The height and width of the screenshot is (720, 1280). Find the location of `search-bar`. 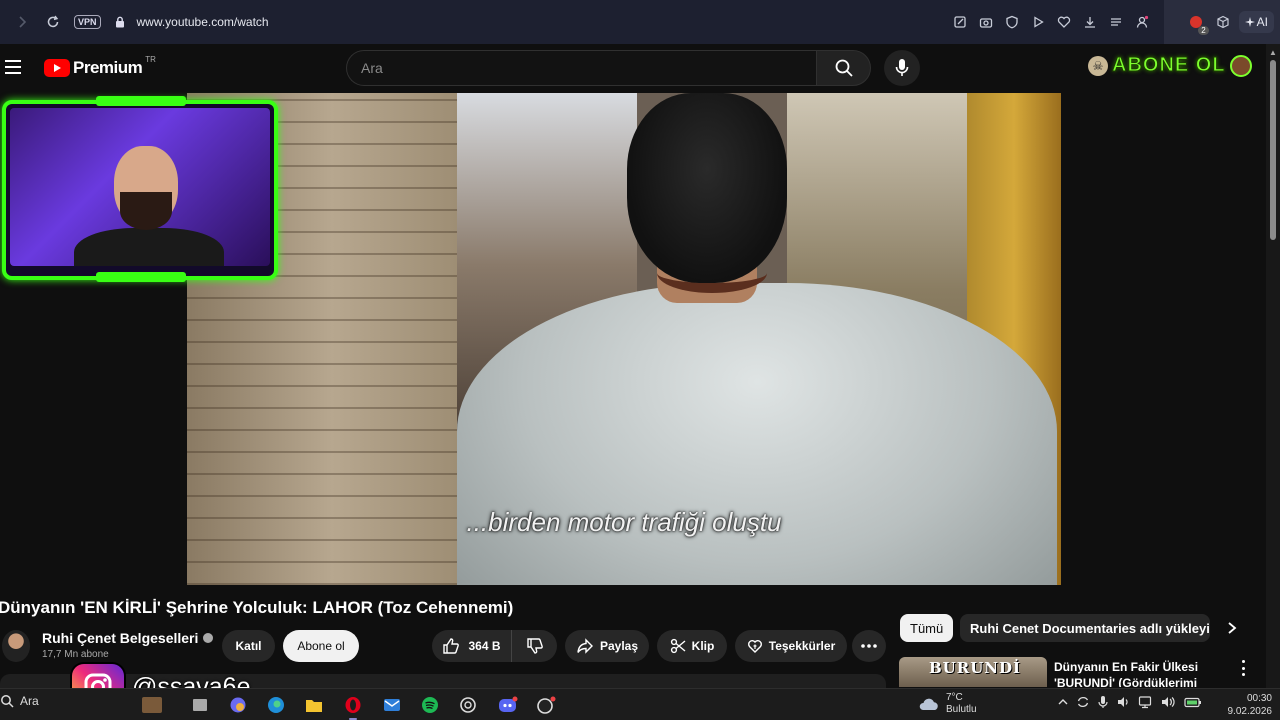

search-bar is located at coordinates (608, 68).